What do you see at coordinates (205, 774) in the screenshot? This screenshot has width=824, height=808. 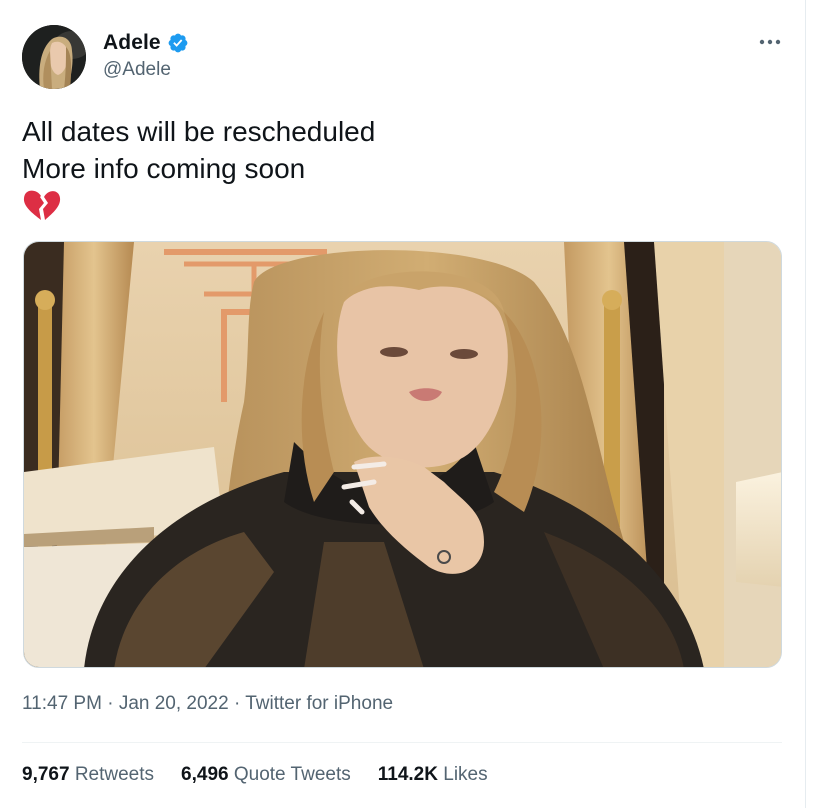 I see `quote-tweets-count: 6,496` at bounding box center [205, 774].